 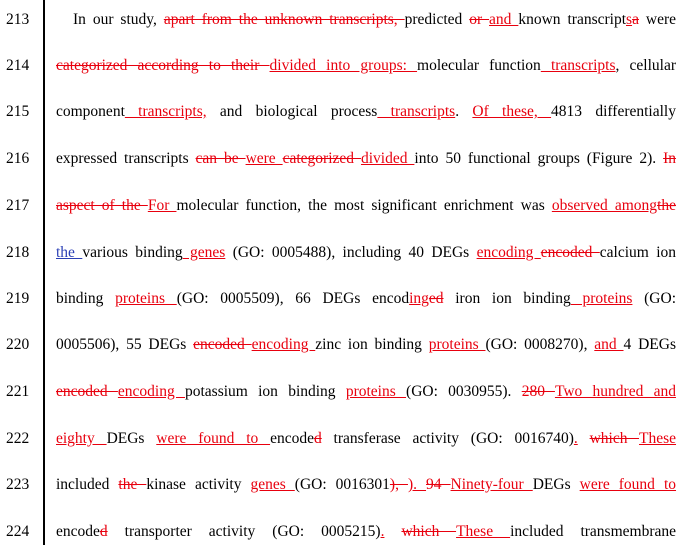 What do you see at coordinates (343, 65) in the screenshot?
I see `tracked-insertion: divided into groups:` at bounding box center [343, 65].